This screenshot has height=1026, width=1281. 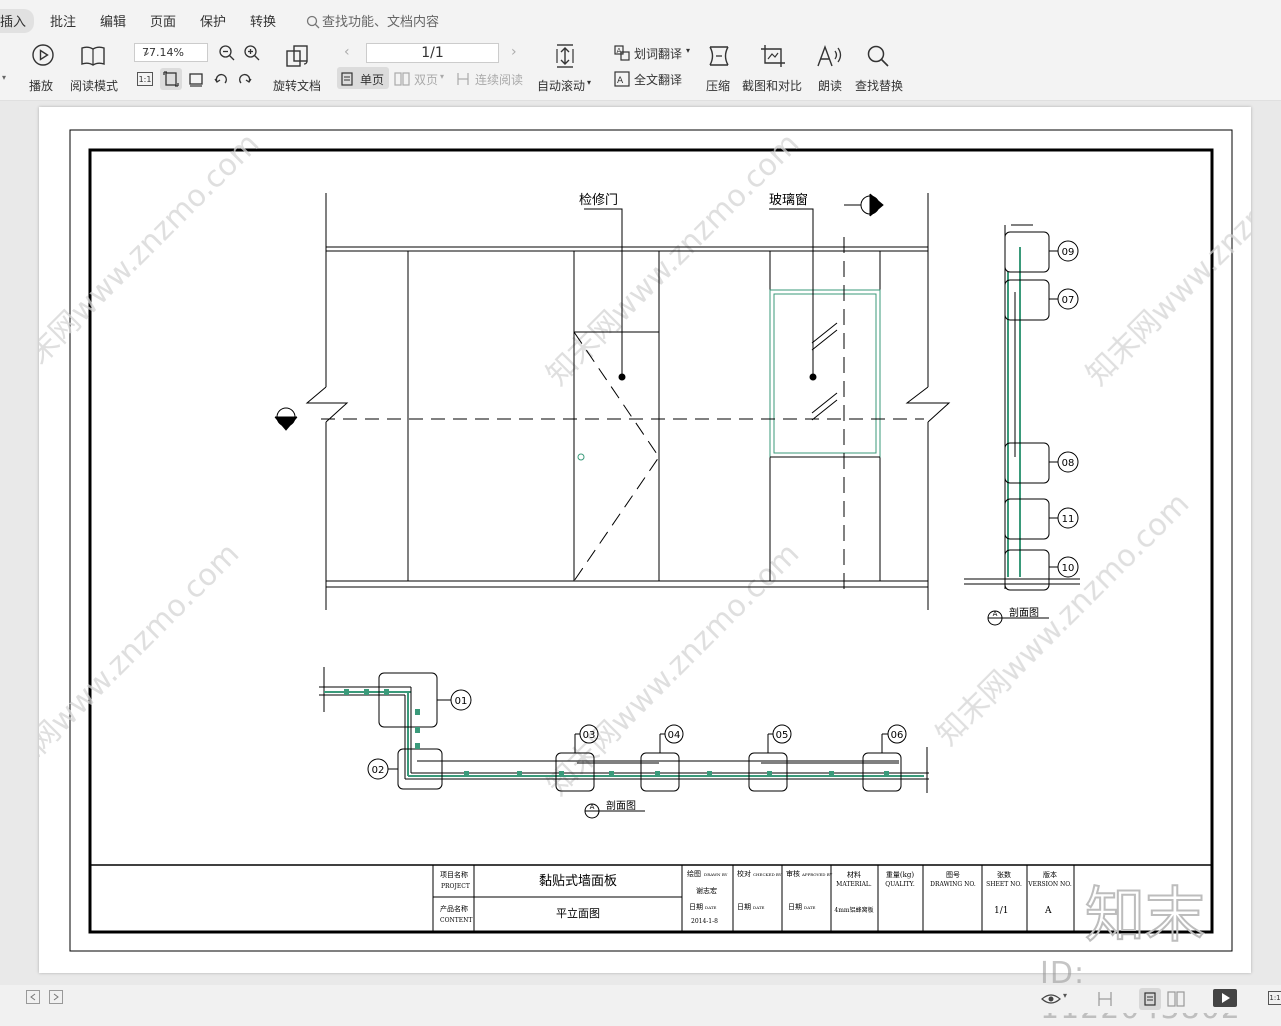 What do you see at coordinates (640, 19) in the screenshot?
I see `menu-bar: 插入 批注 编辑 页面 保护 转换 查找功能、文档内容` at bounding box center [640, 19].